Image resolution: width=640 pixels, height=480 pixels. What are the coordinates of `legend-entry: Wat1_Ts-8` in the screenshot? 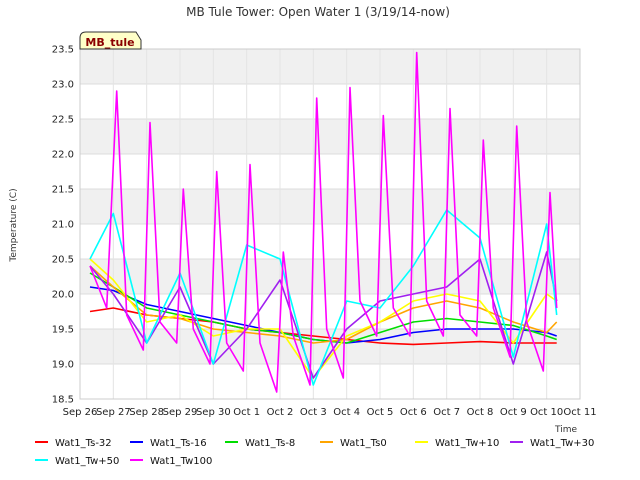 It's located at (270, 443).